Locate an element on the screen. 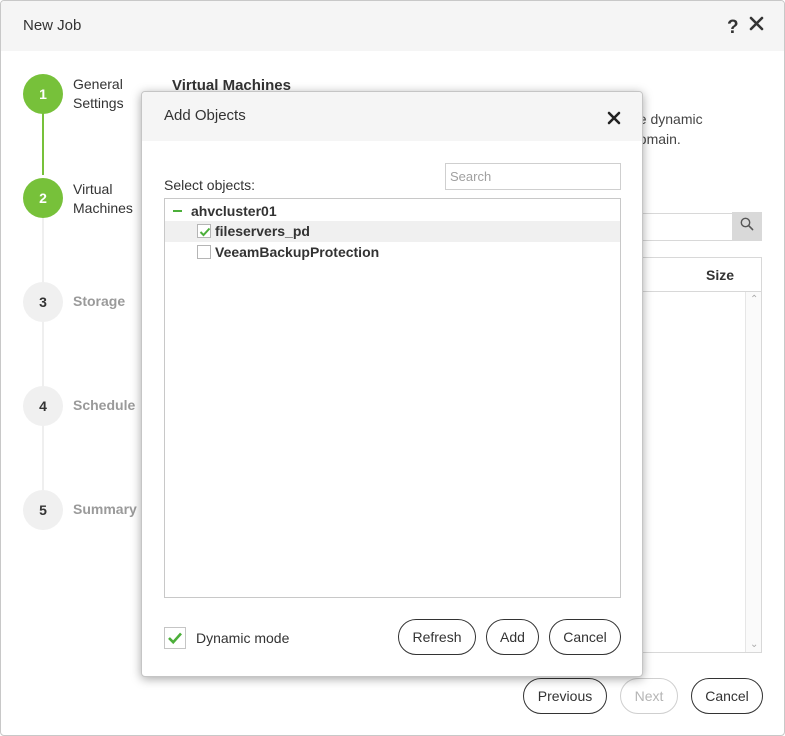 This screenshot has width=785, height=736. tree-root-label: ahvcluster01 is located at coordinates (234, 211).